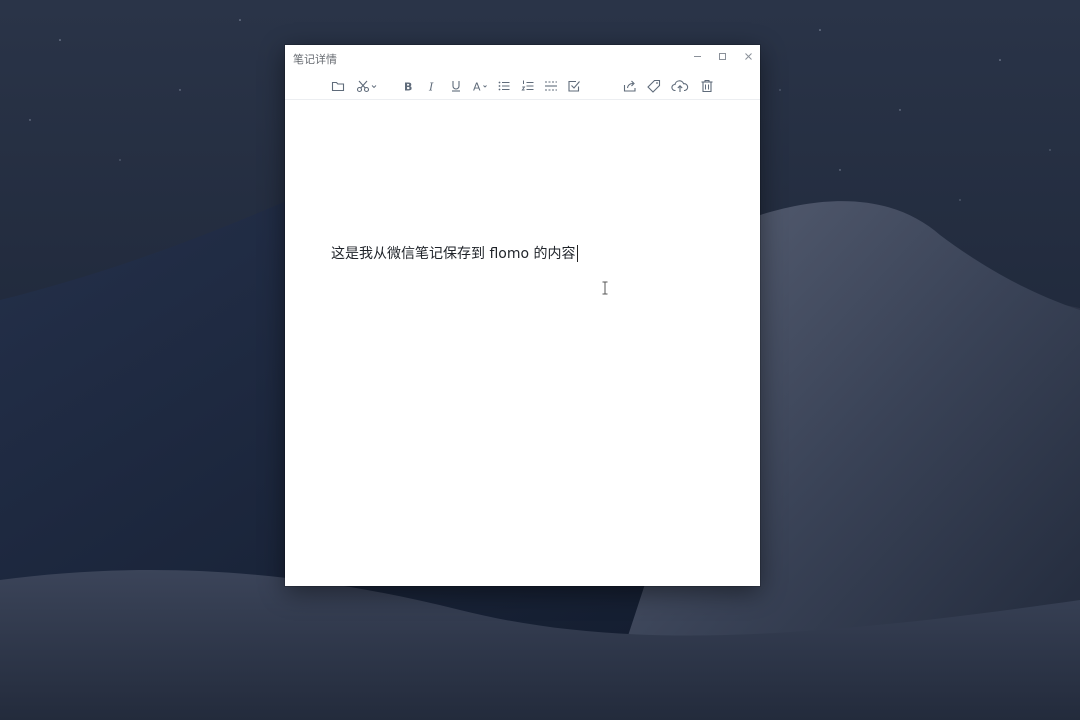 Image resolution: width=1080 pixels, height=720 pixels. Describe the element at coordinates (605, 288) in the screenshot. I see `ibeam-cursor-icon` at that location.